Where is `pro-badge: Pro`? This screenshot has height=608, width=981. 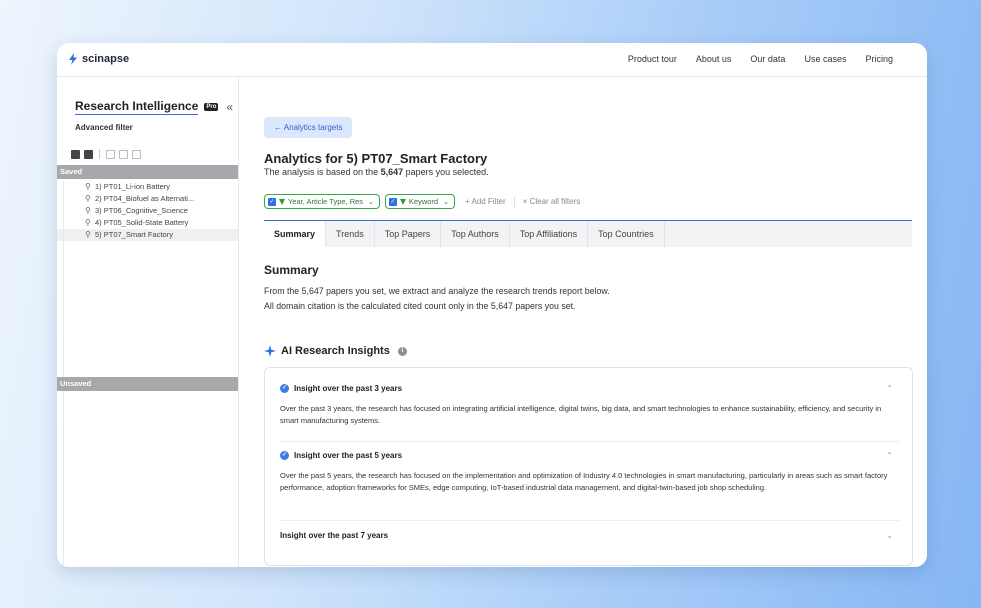 pro-badge: Pro is located at coordinates (211, 107).